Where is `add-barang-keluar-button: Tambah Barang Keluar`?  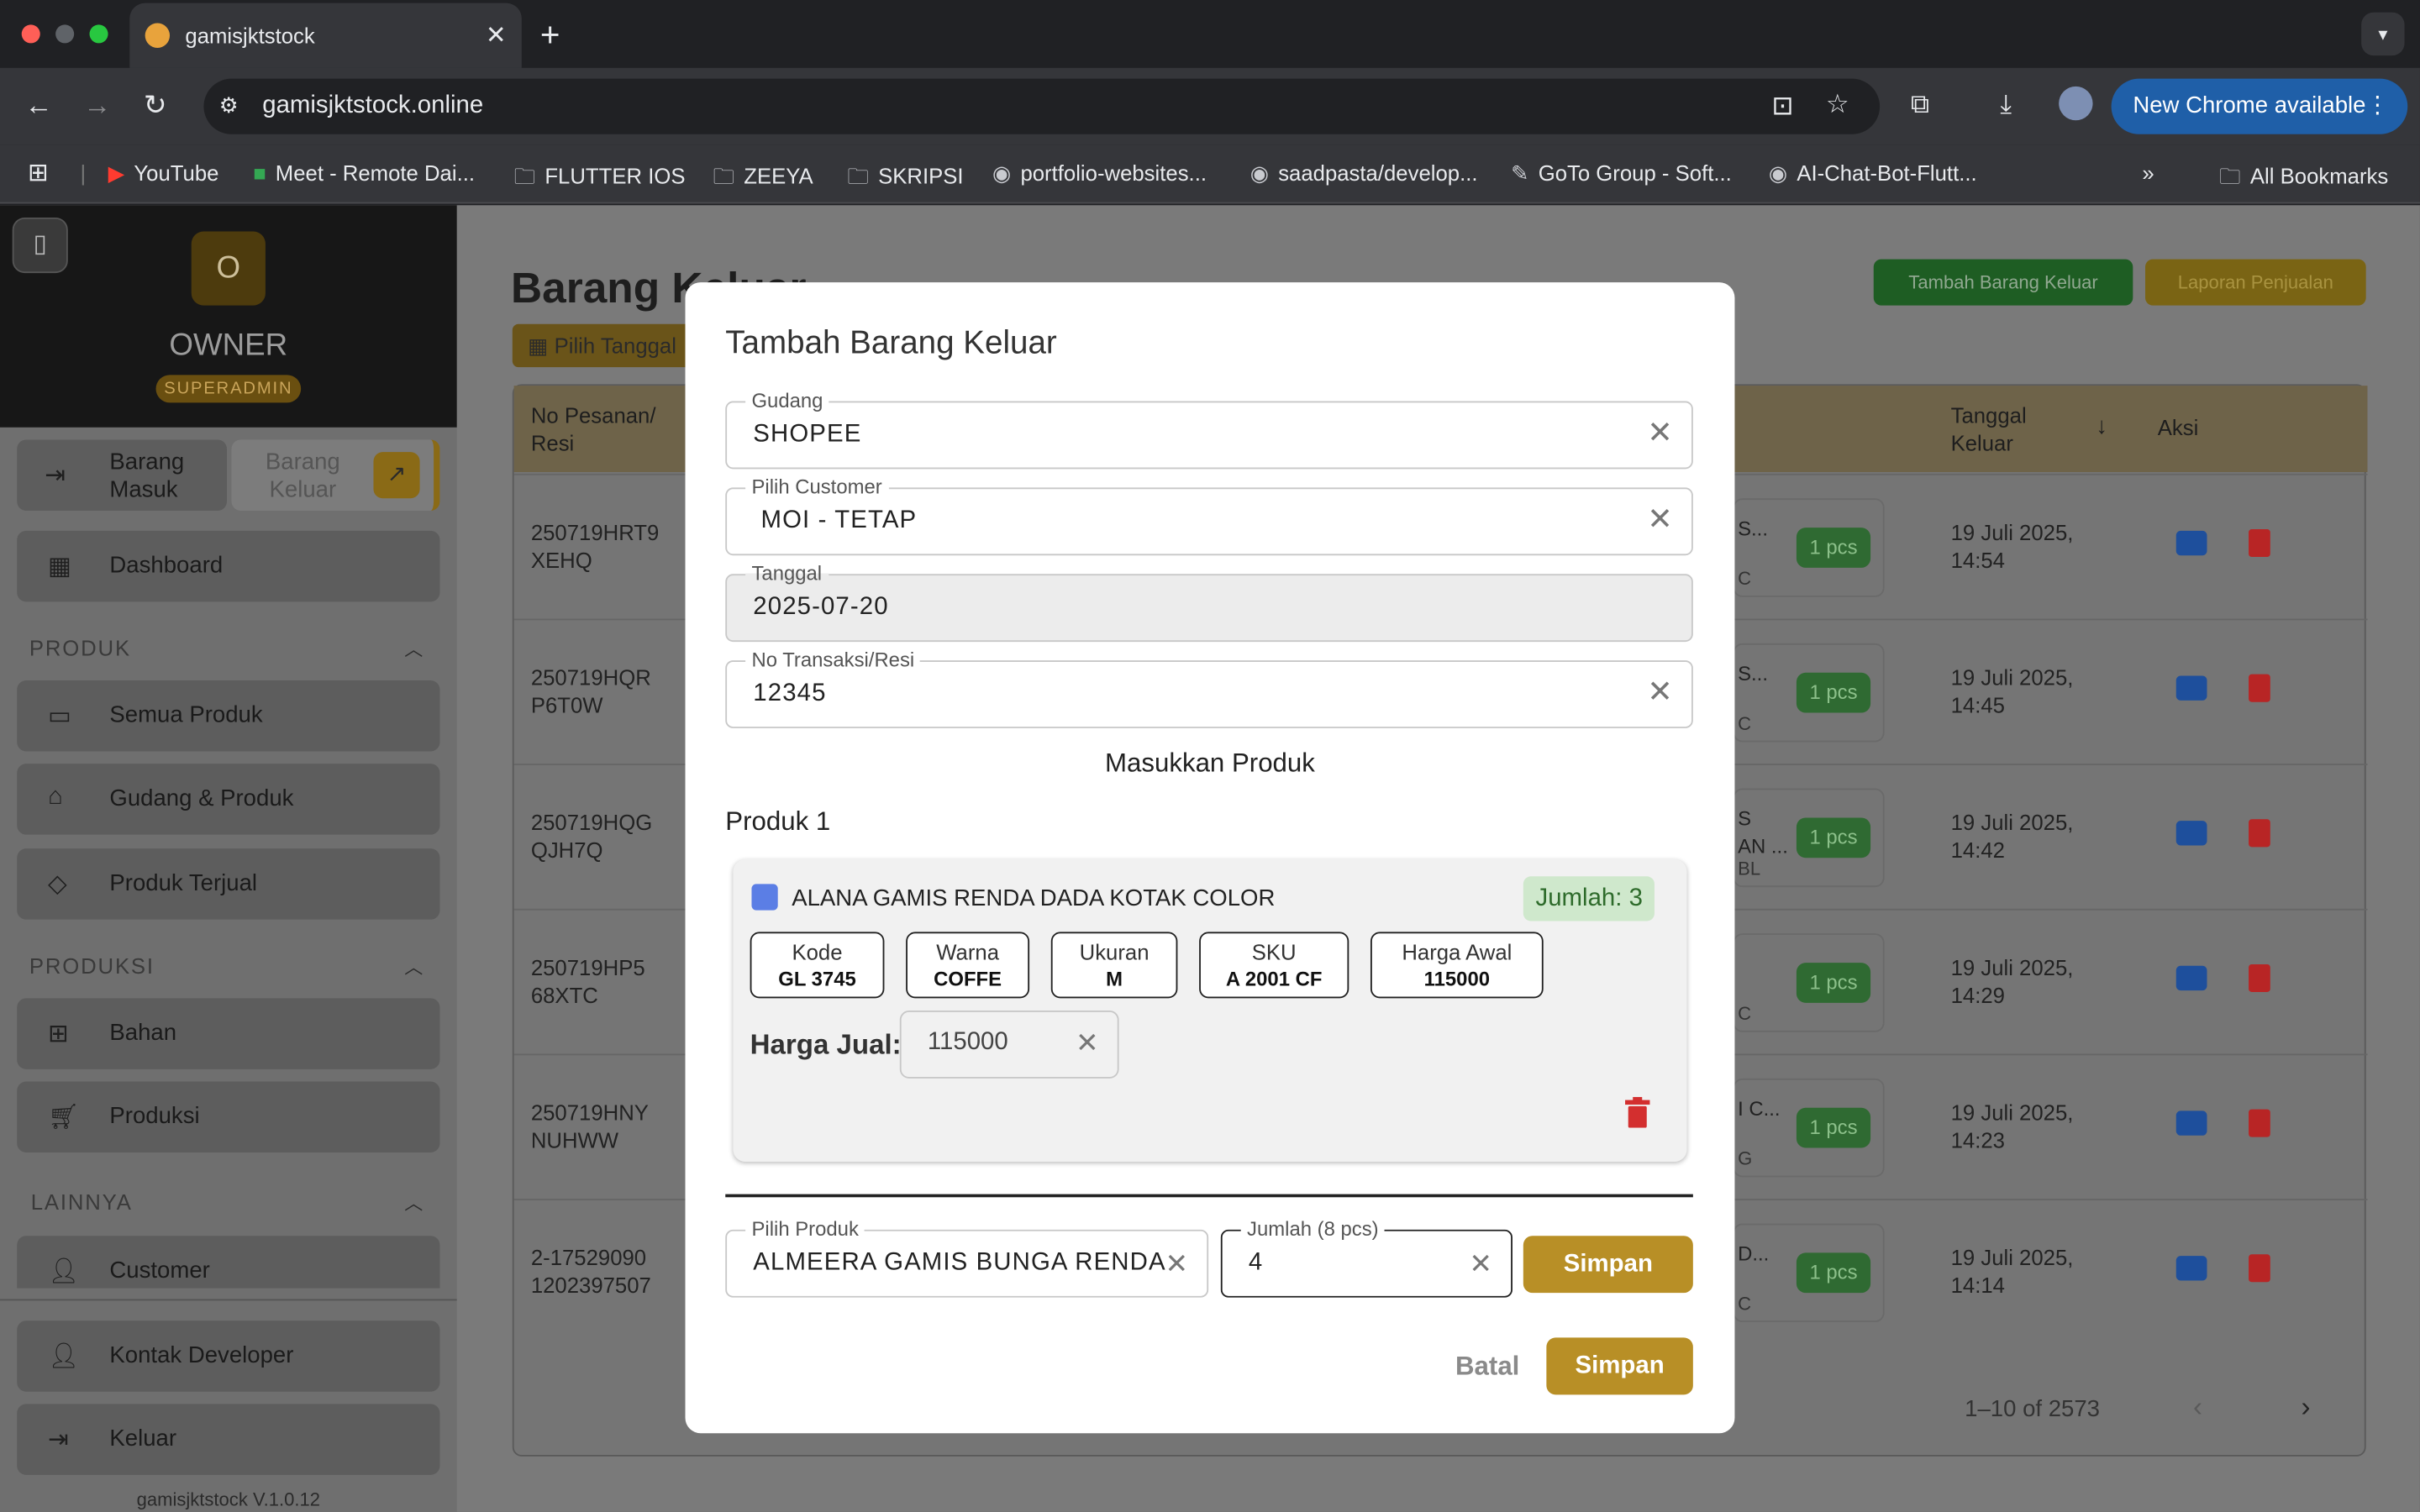 add-barang-keluar-button: Tambah Barang Keluar is located at coordinates (2003, 282).